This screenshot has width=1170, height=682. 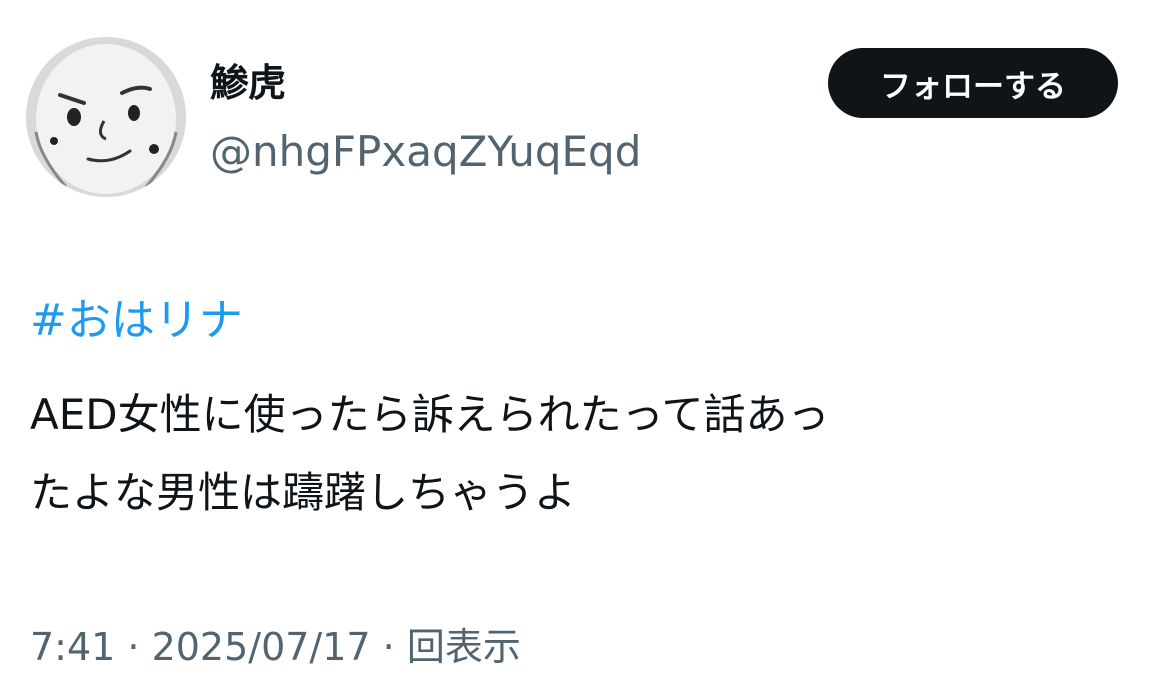 What do you see at coordinates (973, 83) in the screenshot?
I see `follow-button: フォローする` at bounding box center [973, 83].